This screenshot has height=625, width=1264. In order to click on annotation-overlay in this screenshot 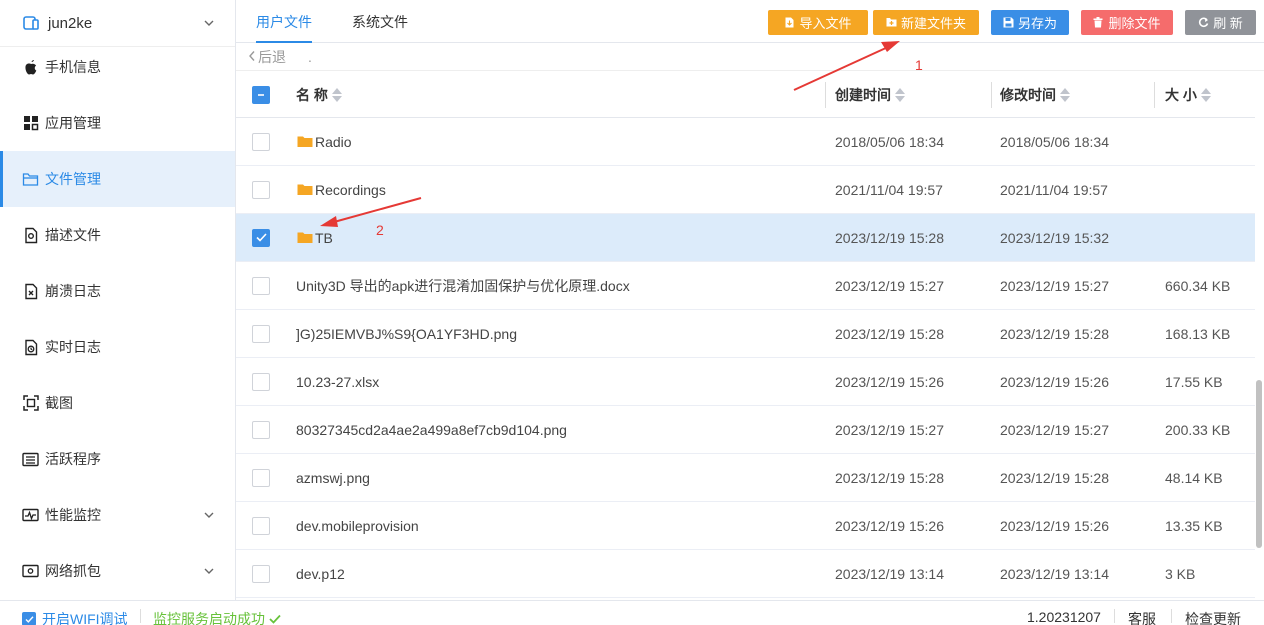, I will do `click(610, 134)`.